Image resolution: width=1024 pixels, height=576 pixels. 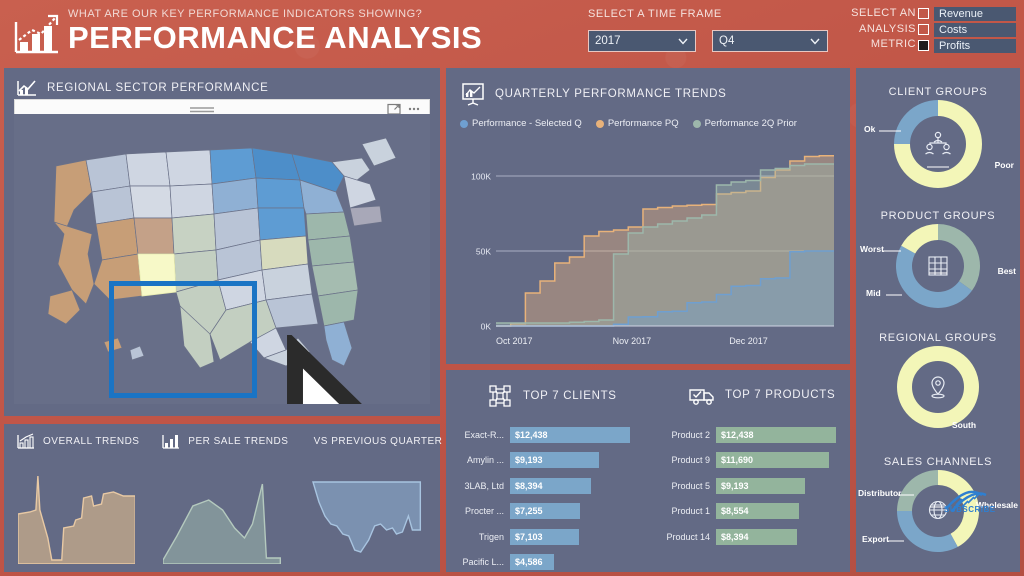 What do you see at coordinates (872, 249) in the screenshot?
I see `product-groups-label-worst: Worst` at bounding box center [872, 249].